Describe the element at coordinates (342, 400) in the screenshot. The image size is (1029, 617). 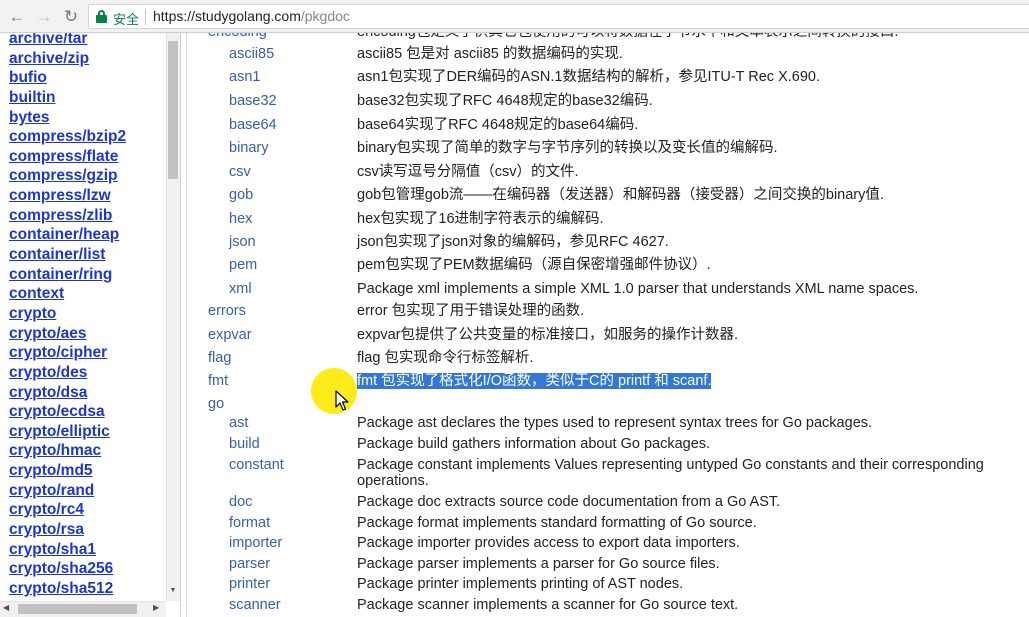
I see `mouse-pointer-icon` at that location.